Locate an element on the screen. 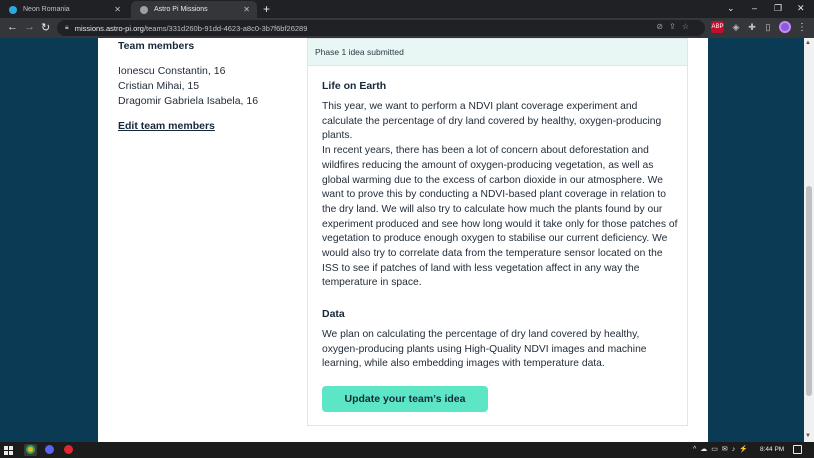 The image size is (814, 458). lock-icon: 🔒︎ is located at coordinates (67, 28).